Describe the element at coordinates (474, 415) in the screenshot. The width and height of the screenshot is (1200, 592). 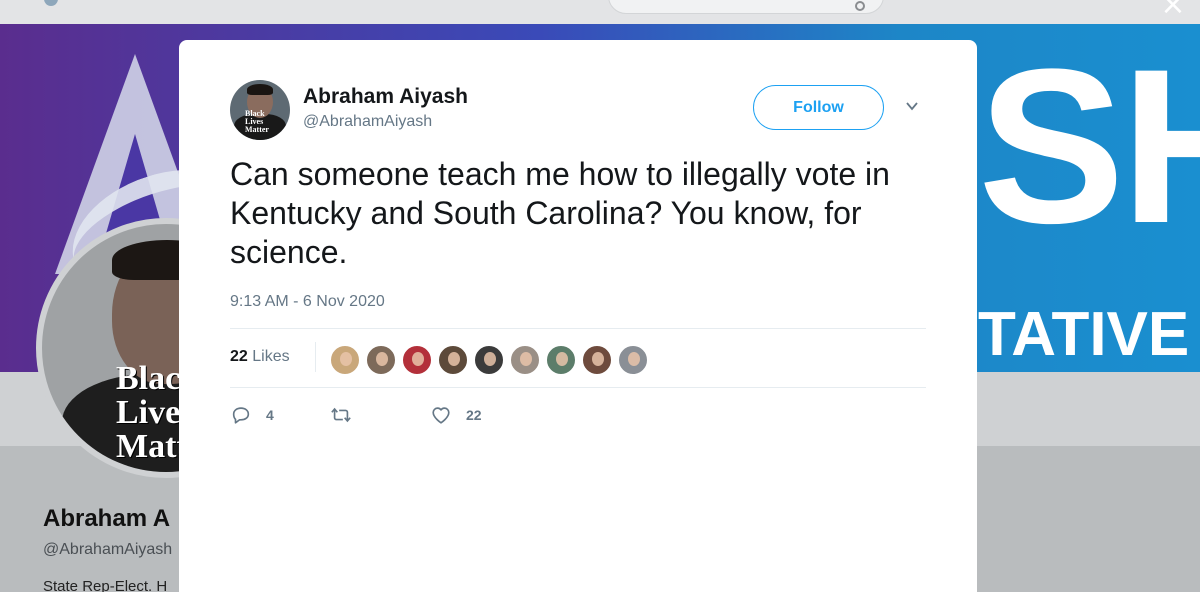
I see `like-count: 22` at that location.